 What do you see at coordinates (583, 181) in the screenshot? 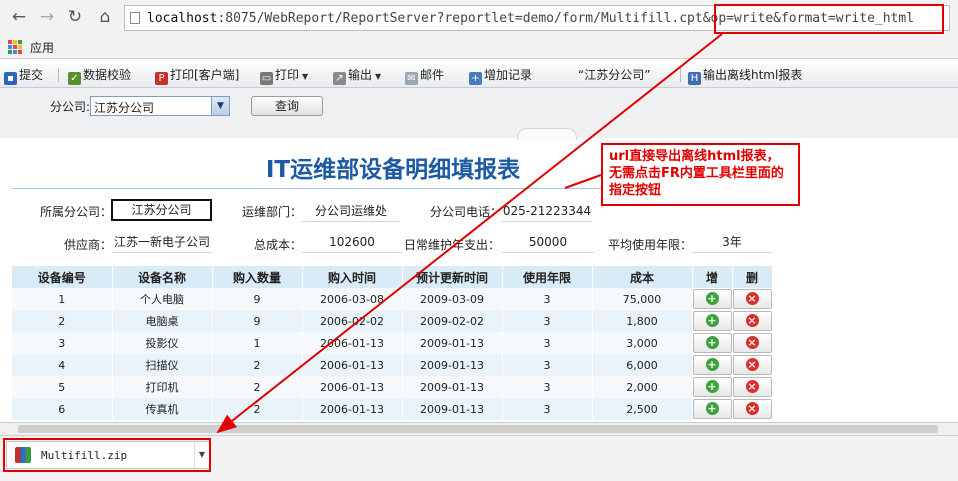
I see `arrow-callout-pointer` at bounding box center [583, 181].